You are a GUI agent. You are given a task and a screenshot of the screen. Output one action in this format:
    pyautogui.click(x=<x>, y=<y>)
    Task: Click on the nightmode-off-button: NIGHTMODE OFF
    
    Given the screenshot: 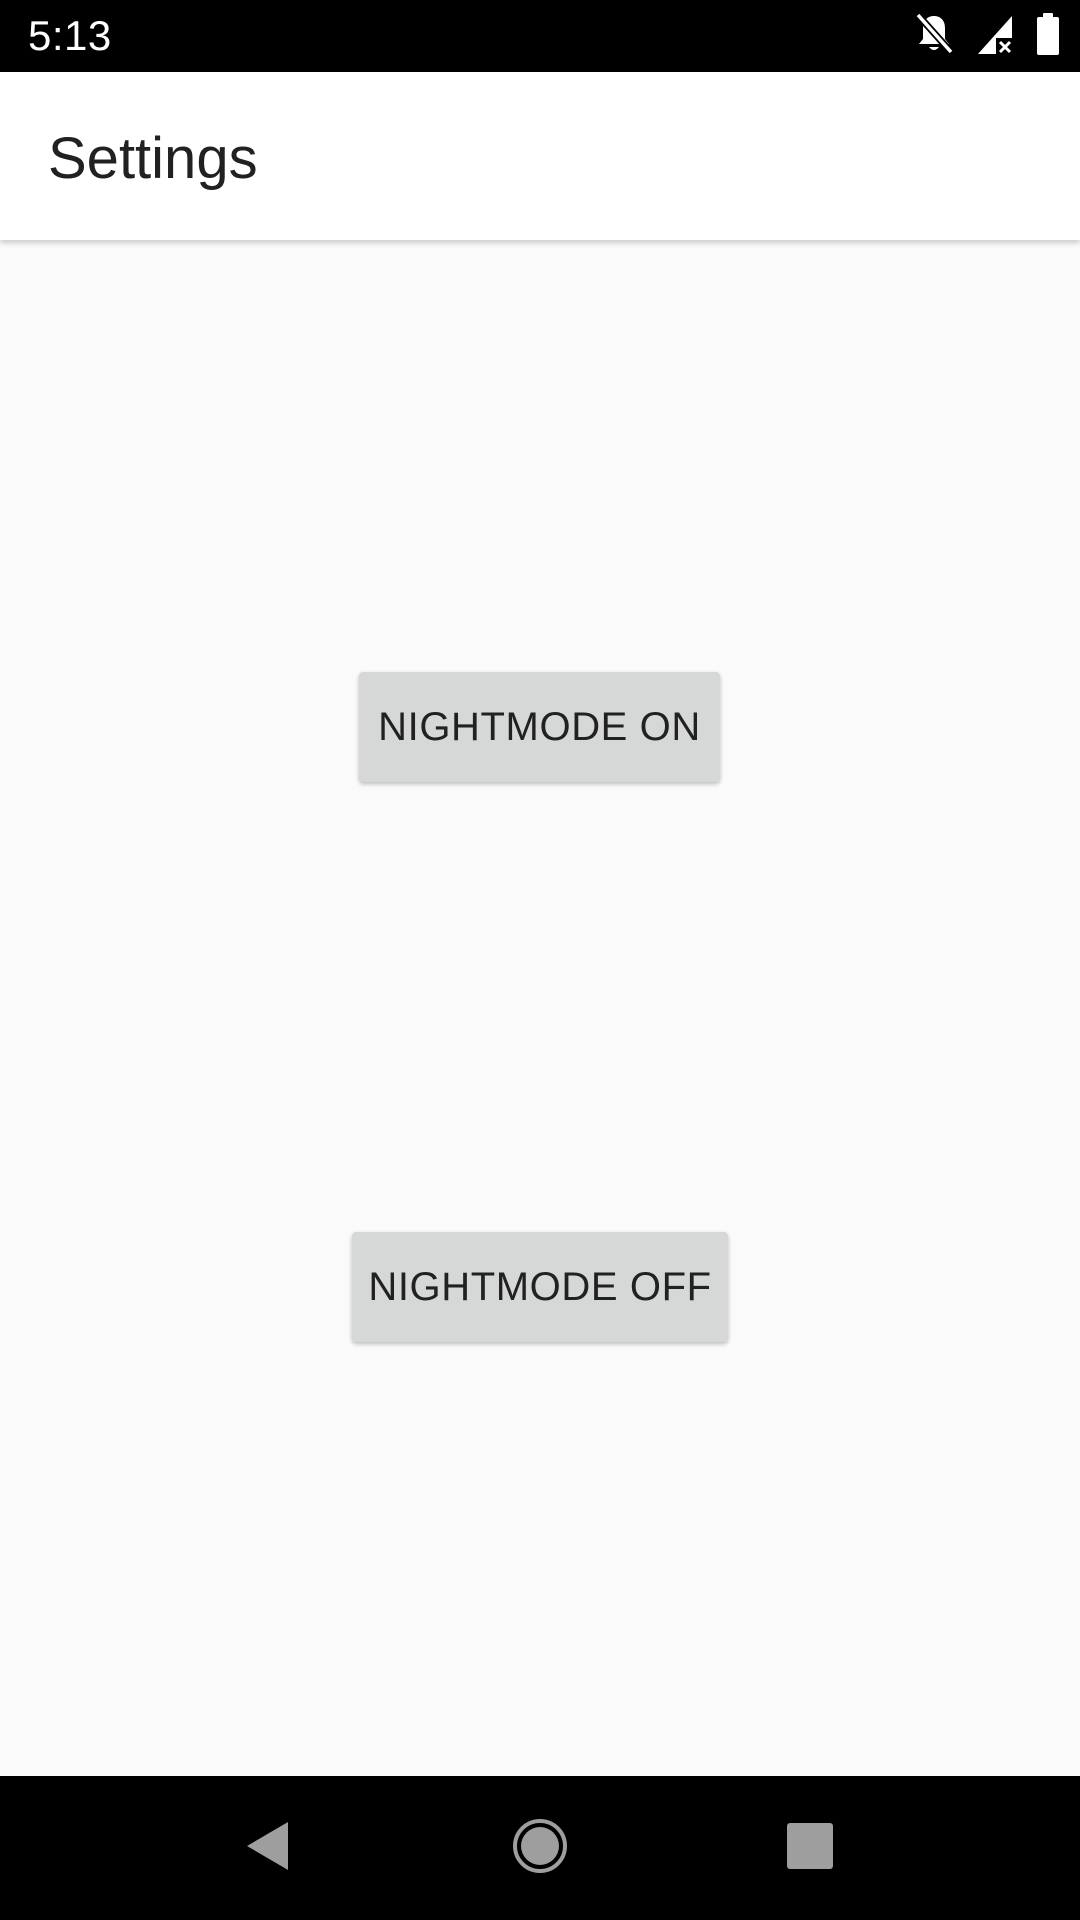 What is the action you would take?
    pyautogui.click(x=540, y=1287)
    